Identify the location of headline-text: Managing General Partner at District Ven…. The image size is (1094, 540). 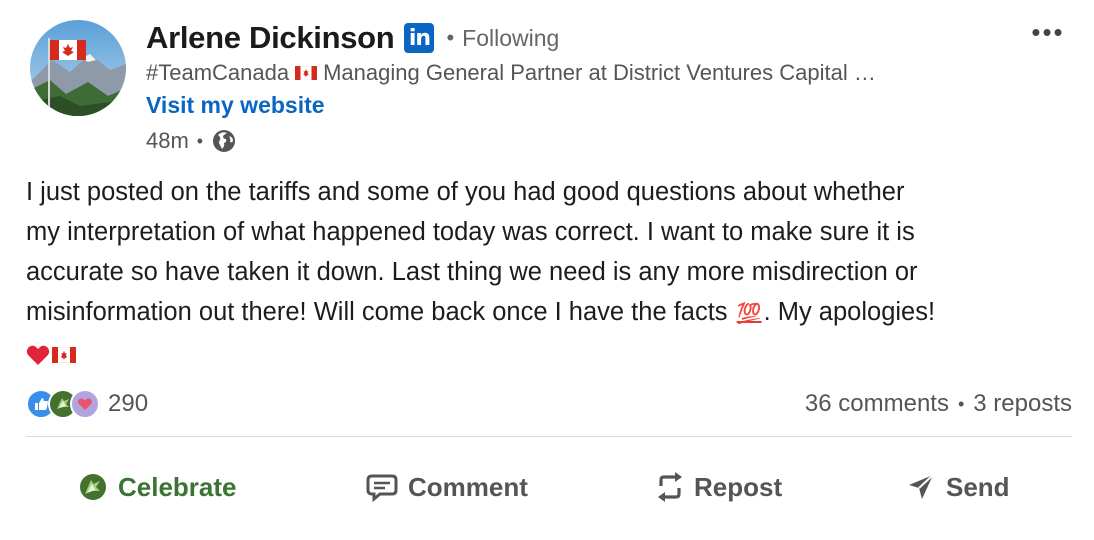
(599, 72).